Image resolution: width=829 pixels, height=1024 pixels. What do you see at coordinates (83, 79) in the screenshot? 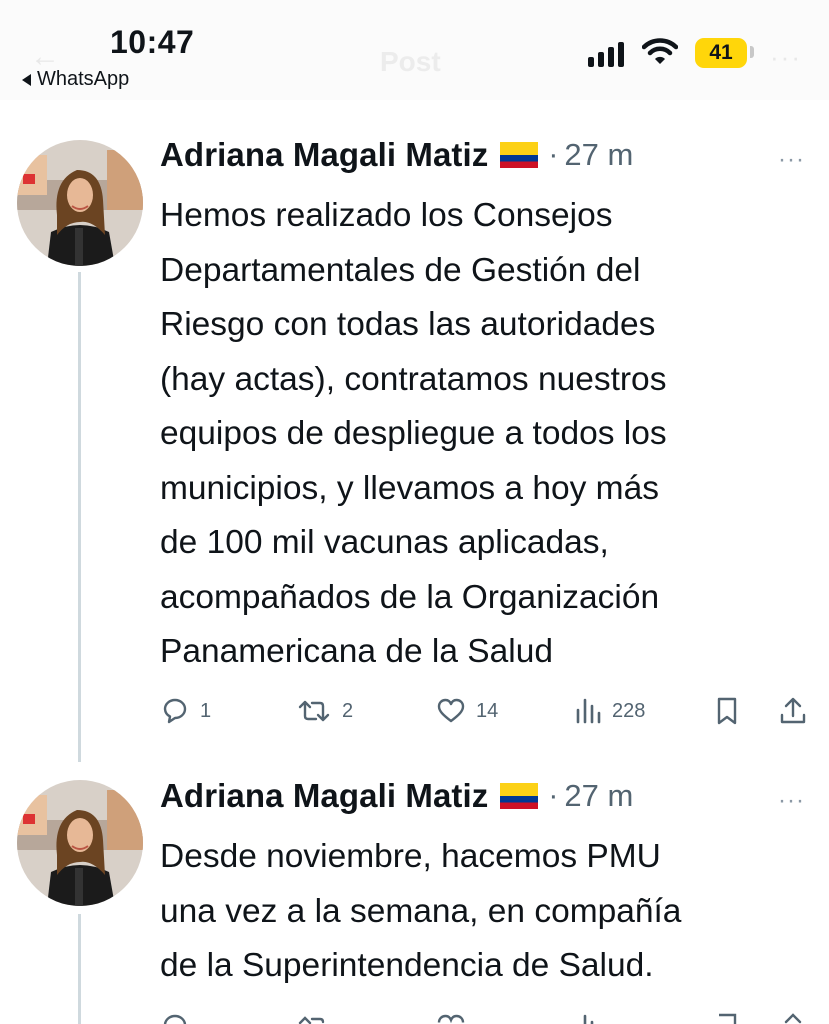
I see `back-app-label: WhatsApp` at bounding box center [83, 79].